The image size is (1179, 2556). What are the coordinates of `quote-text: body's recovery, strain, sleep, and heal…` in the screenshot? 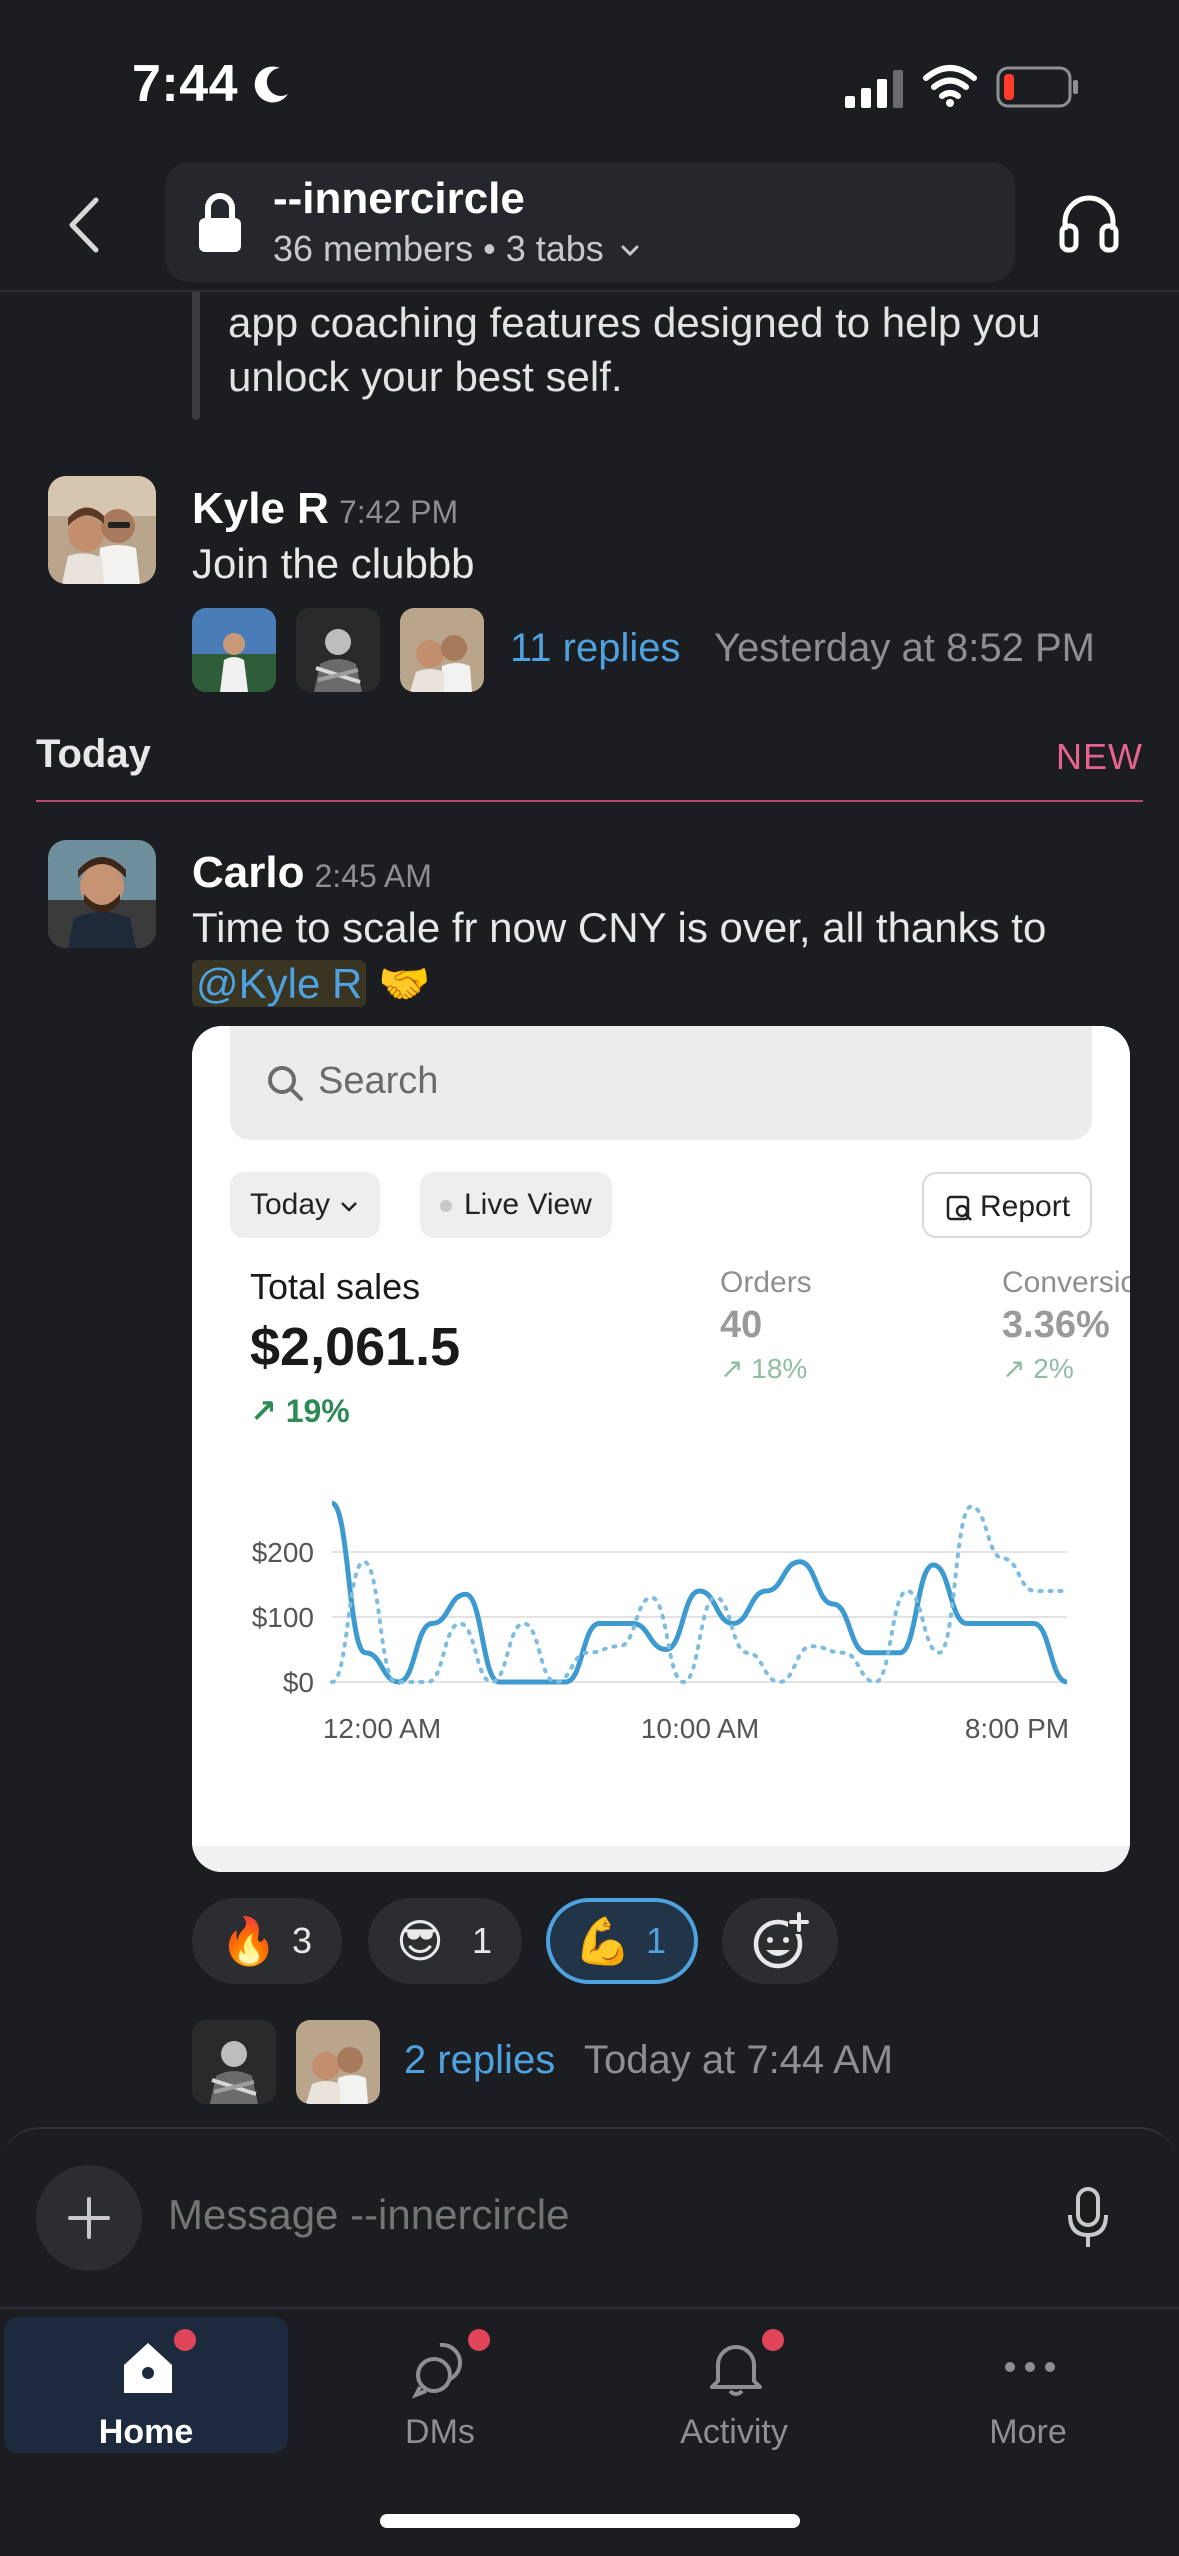 It's located at (634, 349).